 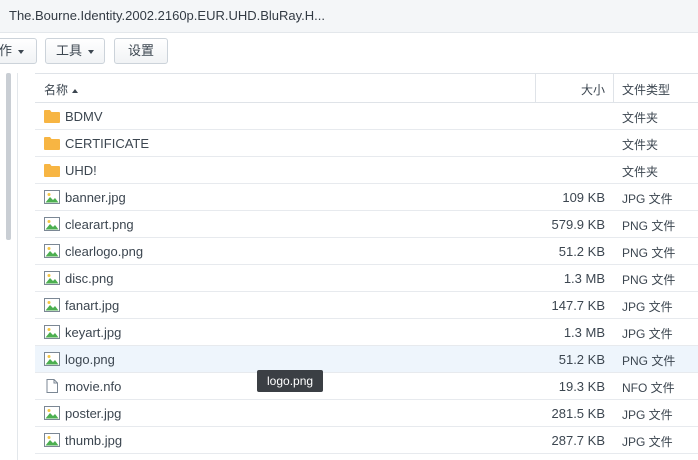 What do you see at coordinates (89, 278) in the screenshot?
I see `file-name: disc.png` at bounding box center [89, 278].